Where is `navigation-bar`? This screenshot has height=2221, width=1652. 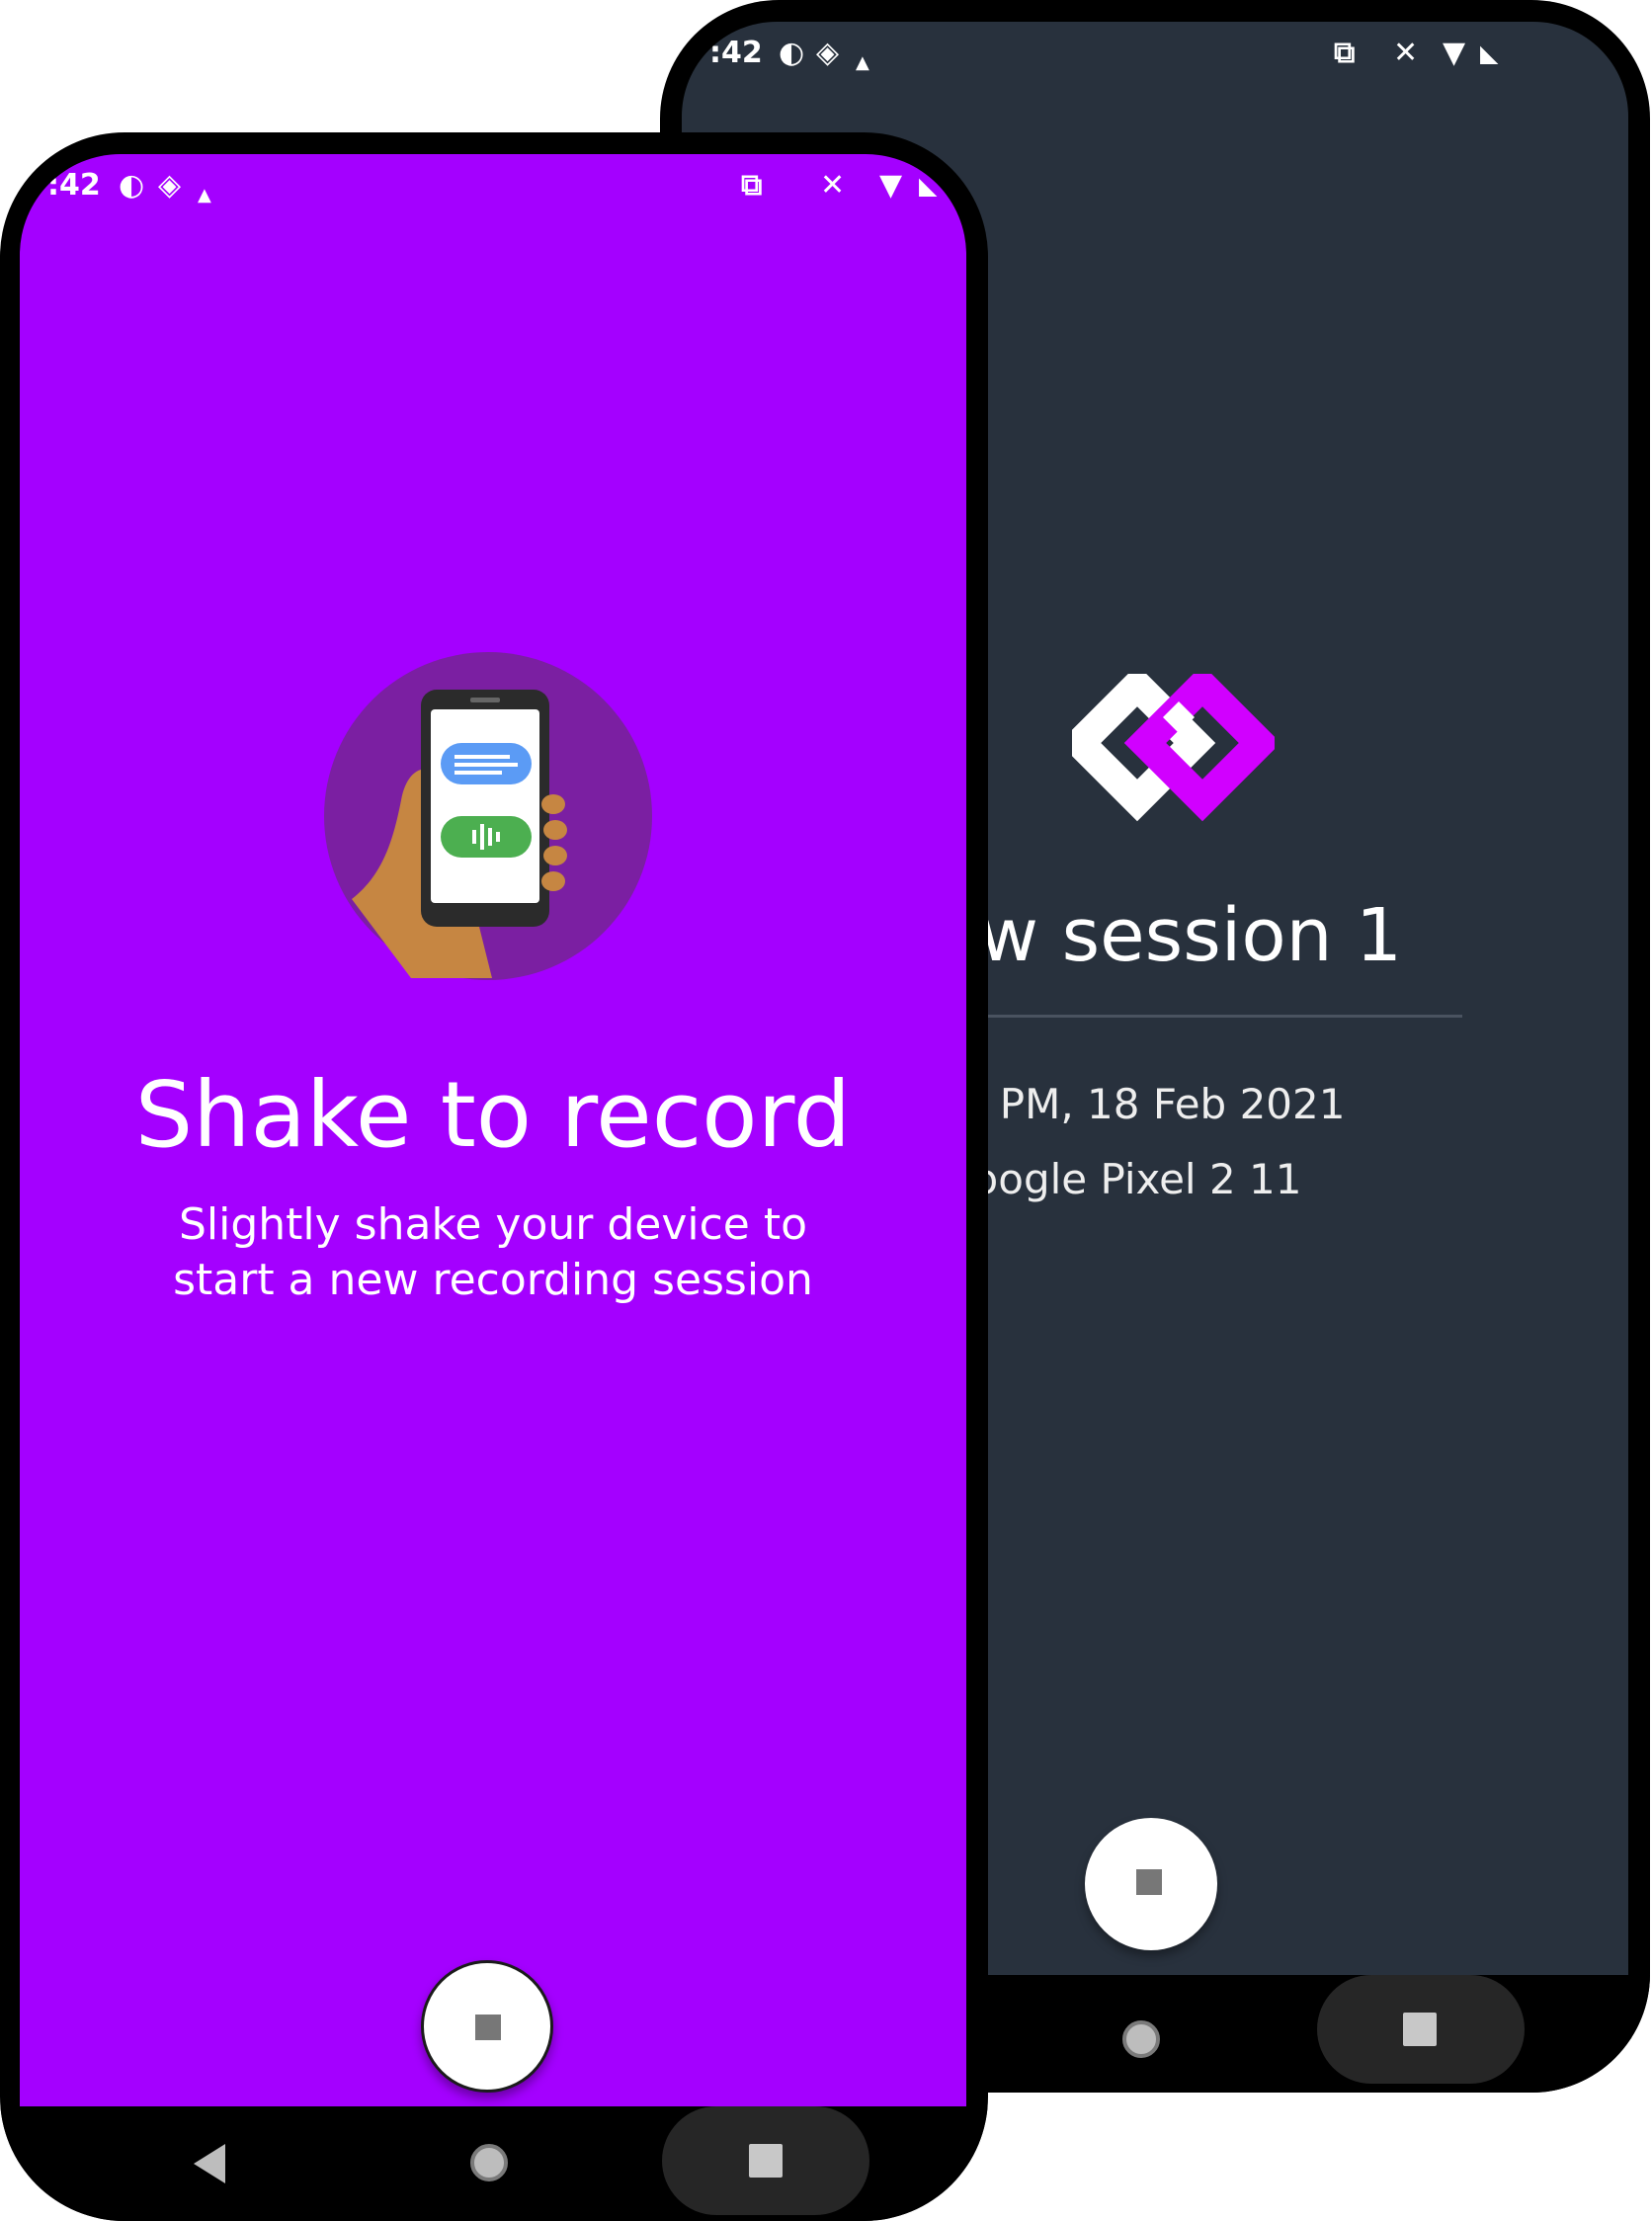
navigation-bar is located at coordinates (494, 2164).